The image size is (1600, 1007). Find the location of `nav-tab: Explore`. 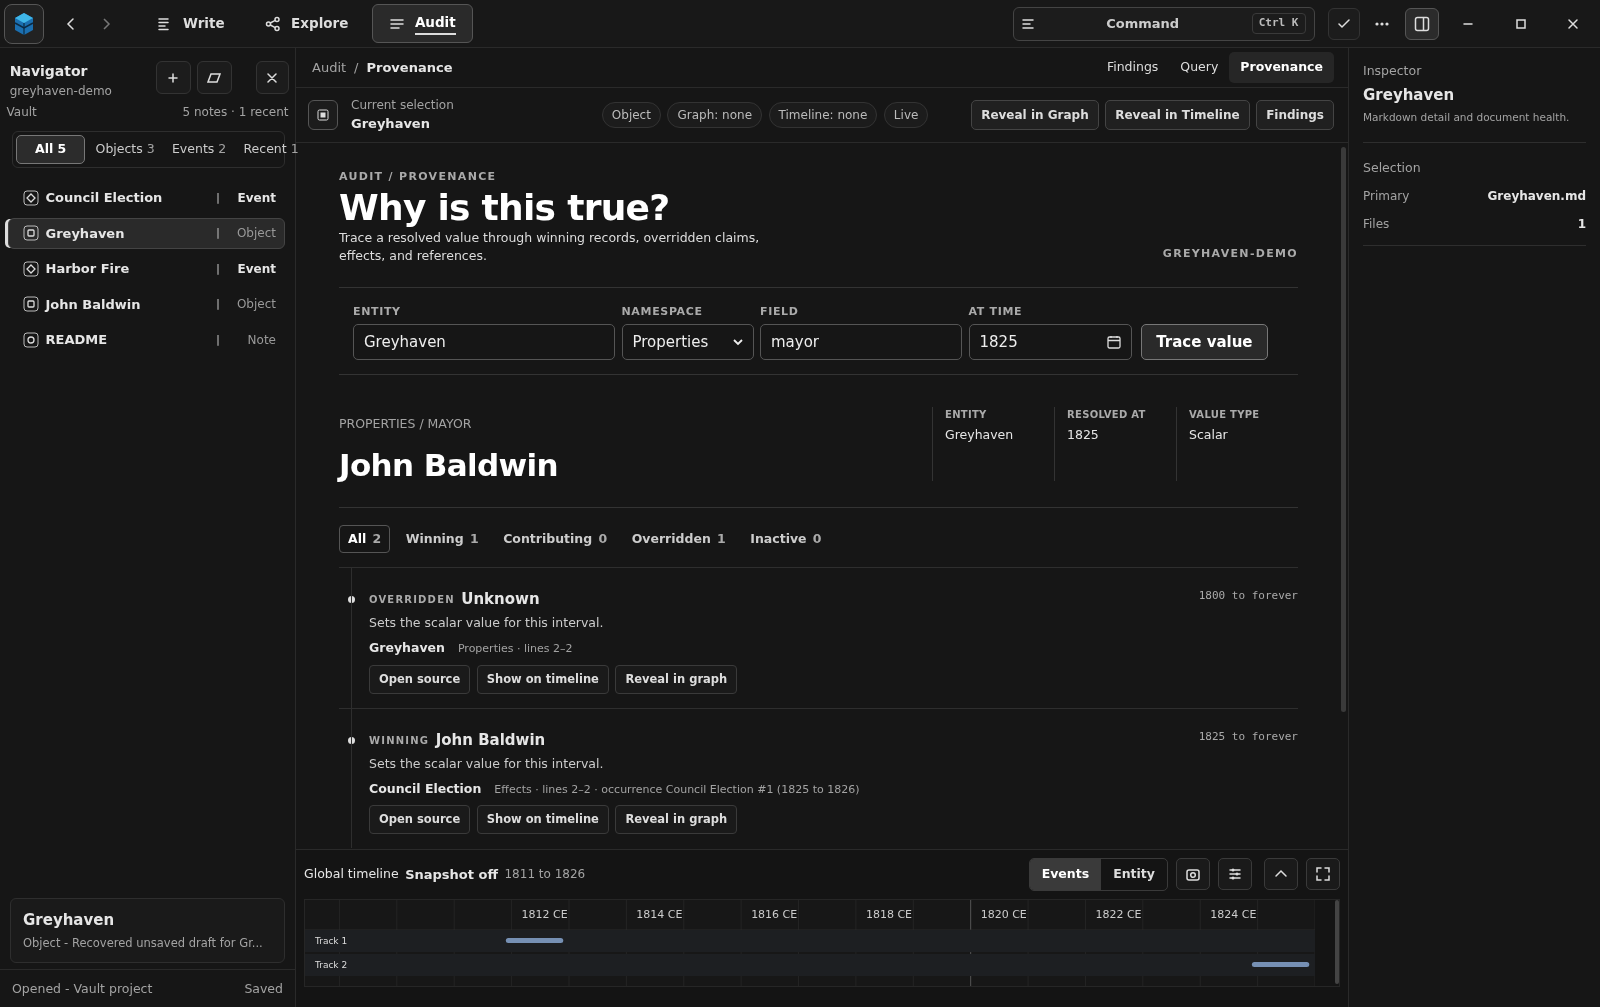

nav-tab: Explore is located at coordinates (307, 23).